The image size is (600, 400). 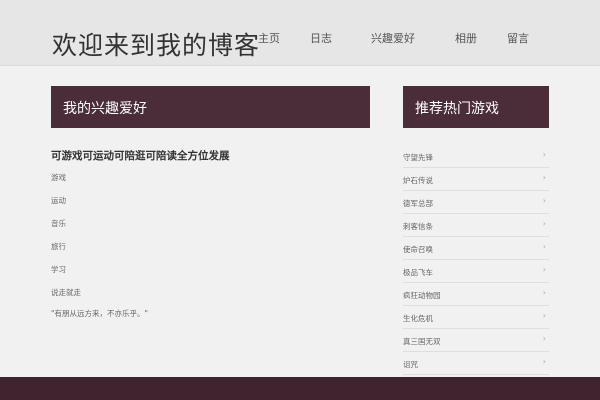 I want to click on nav-item-album: 相册, so click(x=466, y=38).